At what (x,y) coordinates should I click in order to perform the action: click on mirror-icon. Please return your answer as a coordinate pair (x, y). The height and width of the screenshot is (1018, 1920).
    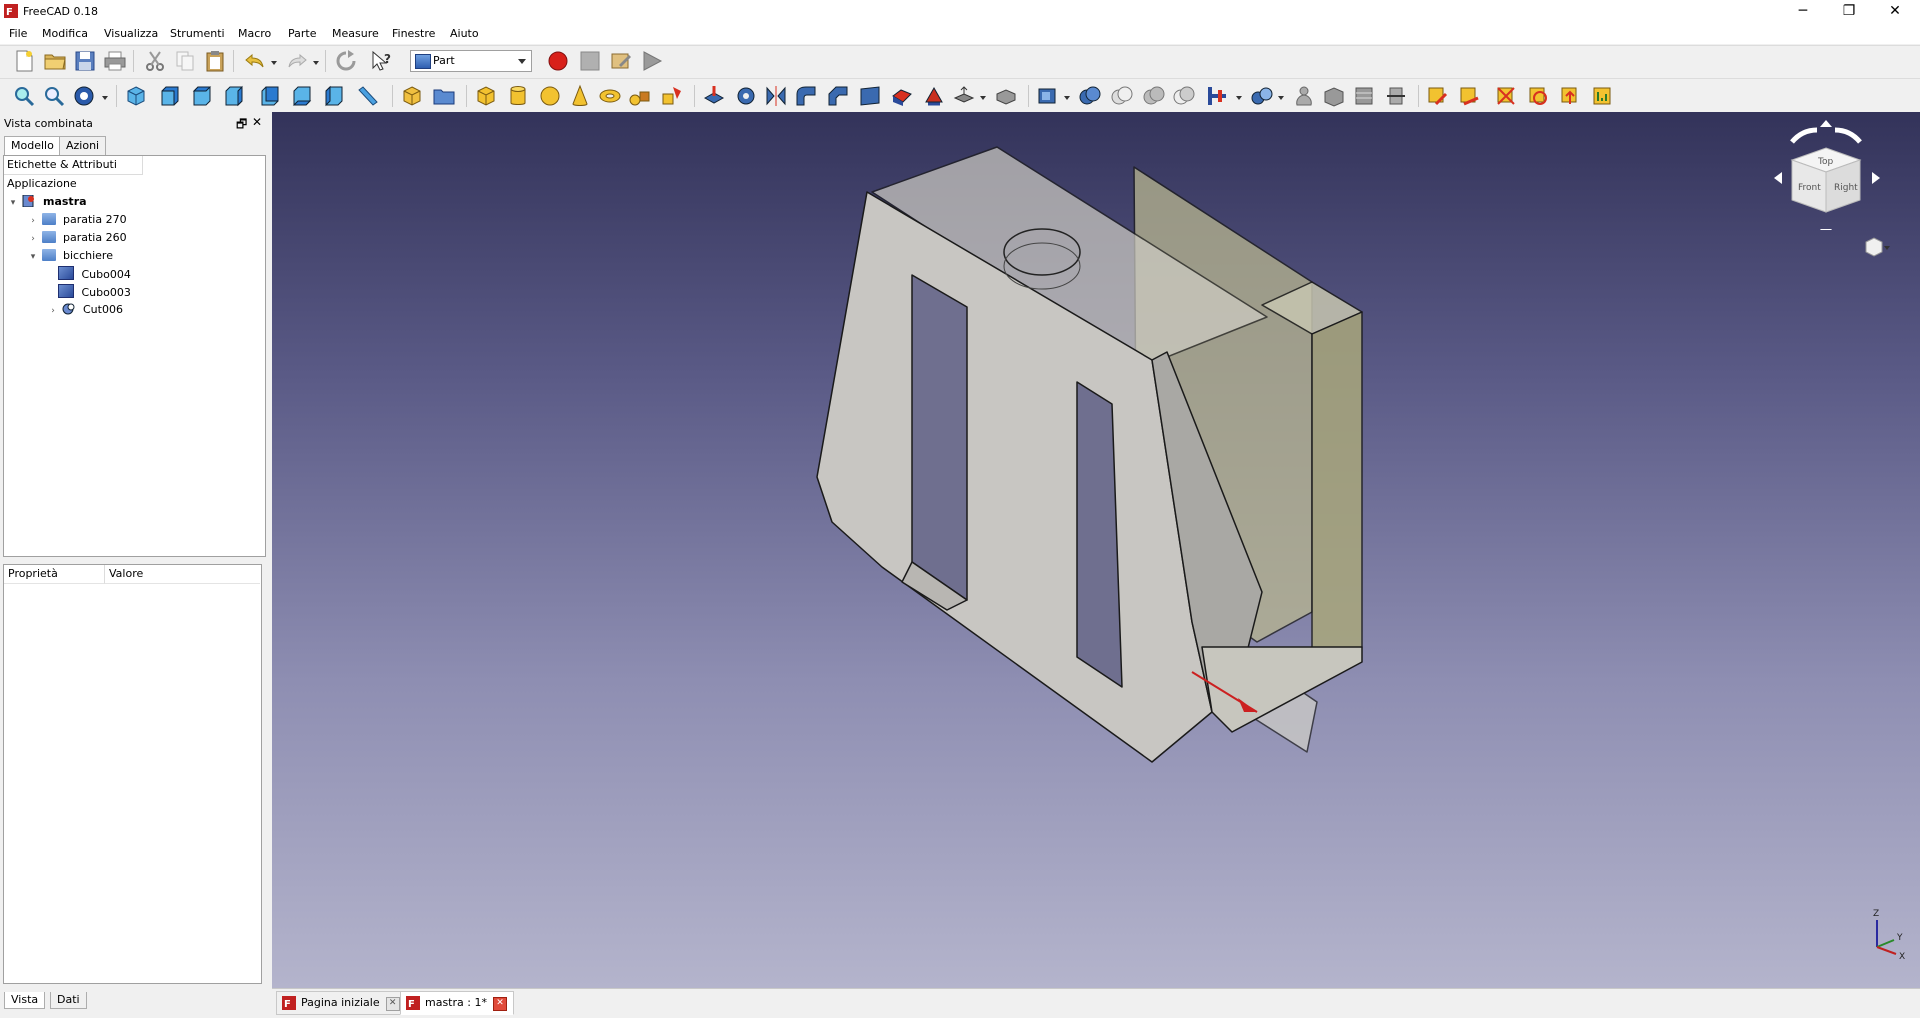
    Looking at the image, I should click on (776, 96).